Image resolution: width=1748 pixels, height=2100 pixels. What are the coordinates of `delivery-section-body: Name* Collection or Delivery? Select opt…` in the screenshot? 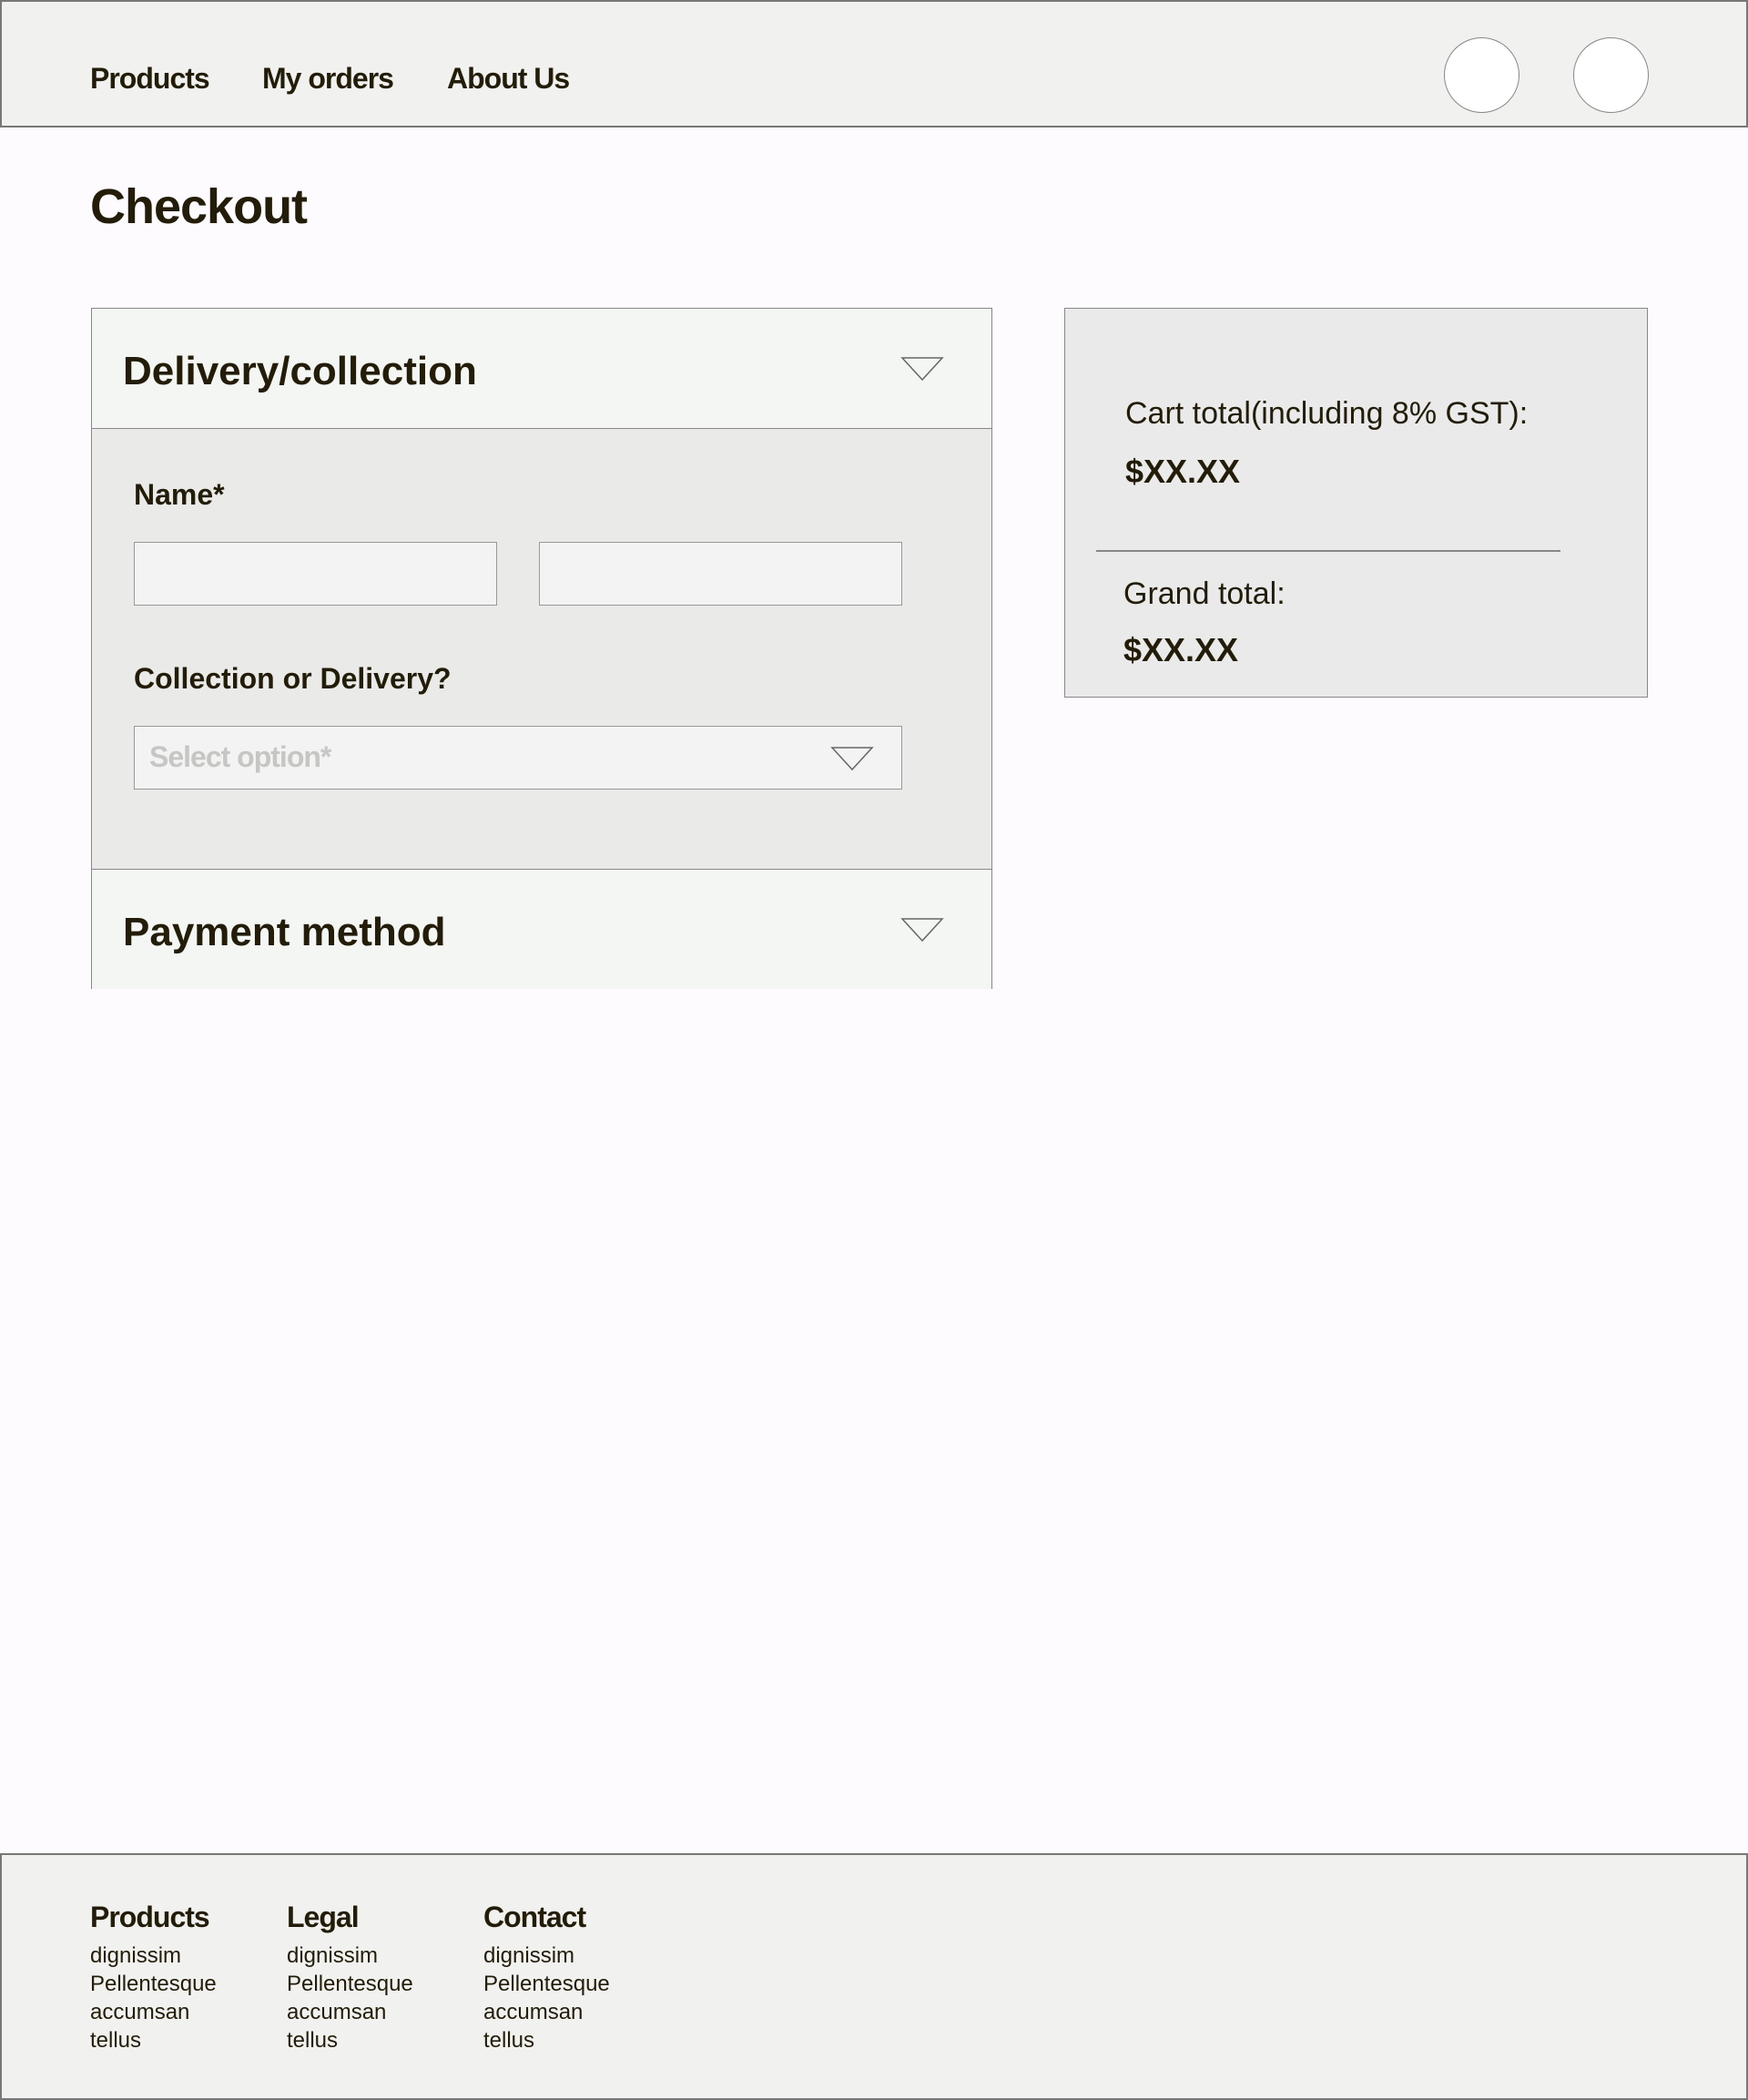 It's located at (541, 649).